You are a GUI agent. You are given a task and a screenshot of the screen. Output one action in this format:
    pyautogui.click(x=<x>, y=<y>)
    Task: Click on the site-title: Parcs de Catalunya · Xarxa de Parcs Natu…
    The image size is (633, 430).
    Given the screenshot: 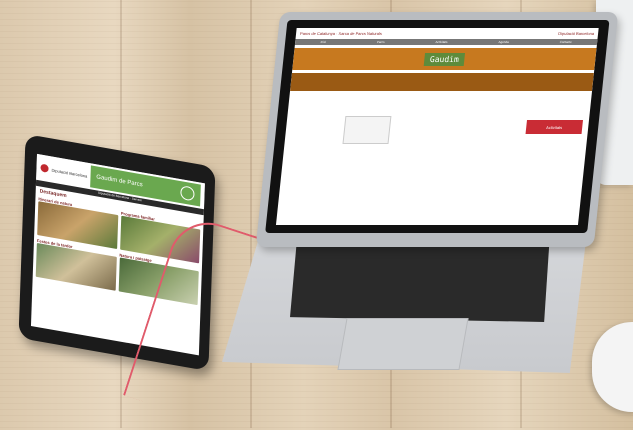 What is the action you would take?
    pyautogui.click(x=341, y=33)
    